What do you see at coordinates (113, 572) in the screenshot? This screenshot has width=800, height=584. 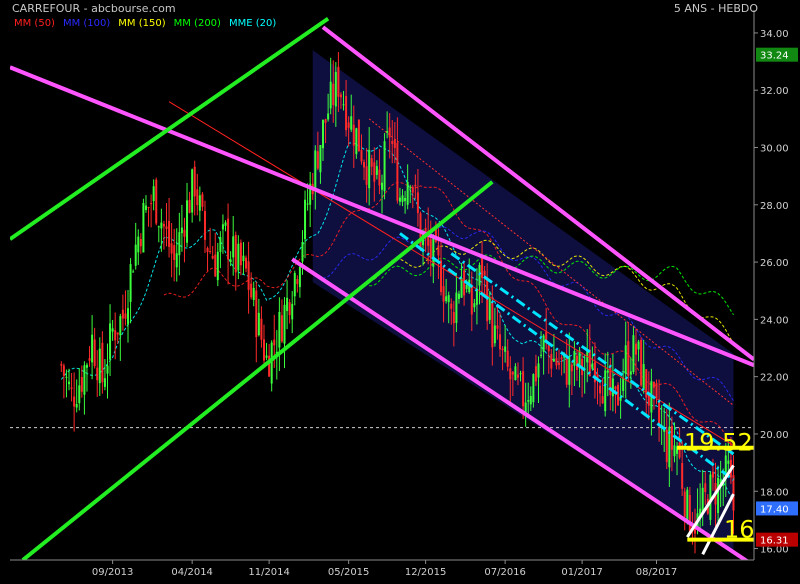 I see `x-tick-label: 09/2013` at bounding box center [113, 572].